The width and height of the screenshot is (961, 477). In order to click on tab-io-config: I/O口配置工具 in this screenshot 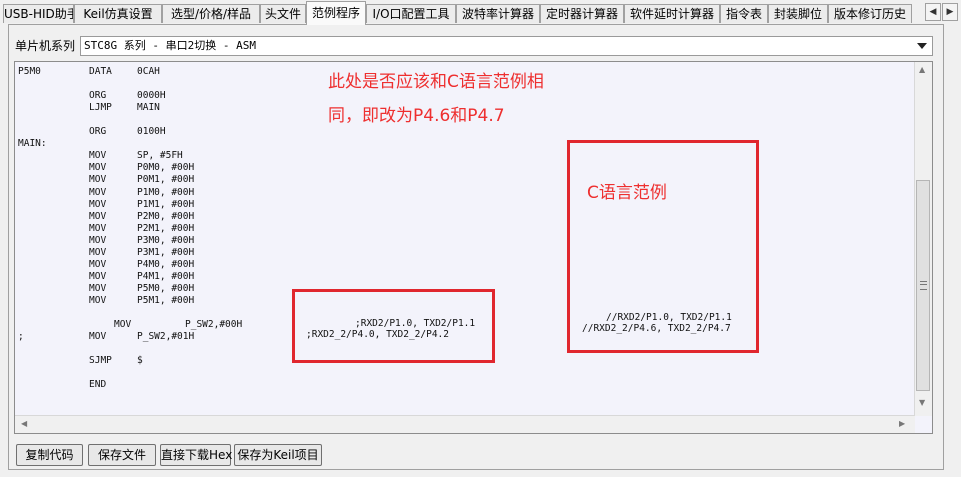, I will do `click(411, 13)`.